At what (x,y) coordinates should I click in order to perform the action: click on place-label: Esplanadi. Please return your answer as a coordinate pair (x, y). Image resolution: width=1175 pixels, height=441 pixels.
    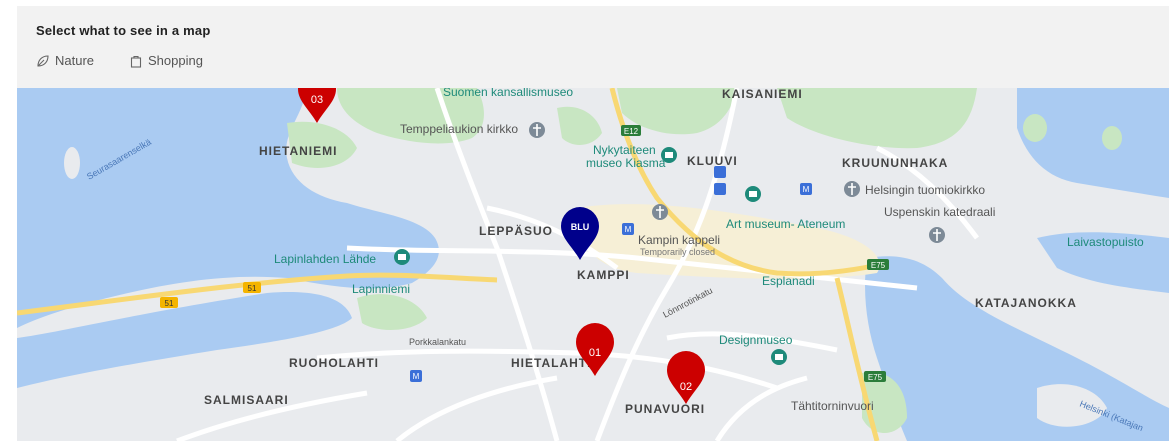
    Looking at the image, I should click on (788, 281).